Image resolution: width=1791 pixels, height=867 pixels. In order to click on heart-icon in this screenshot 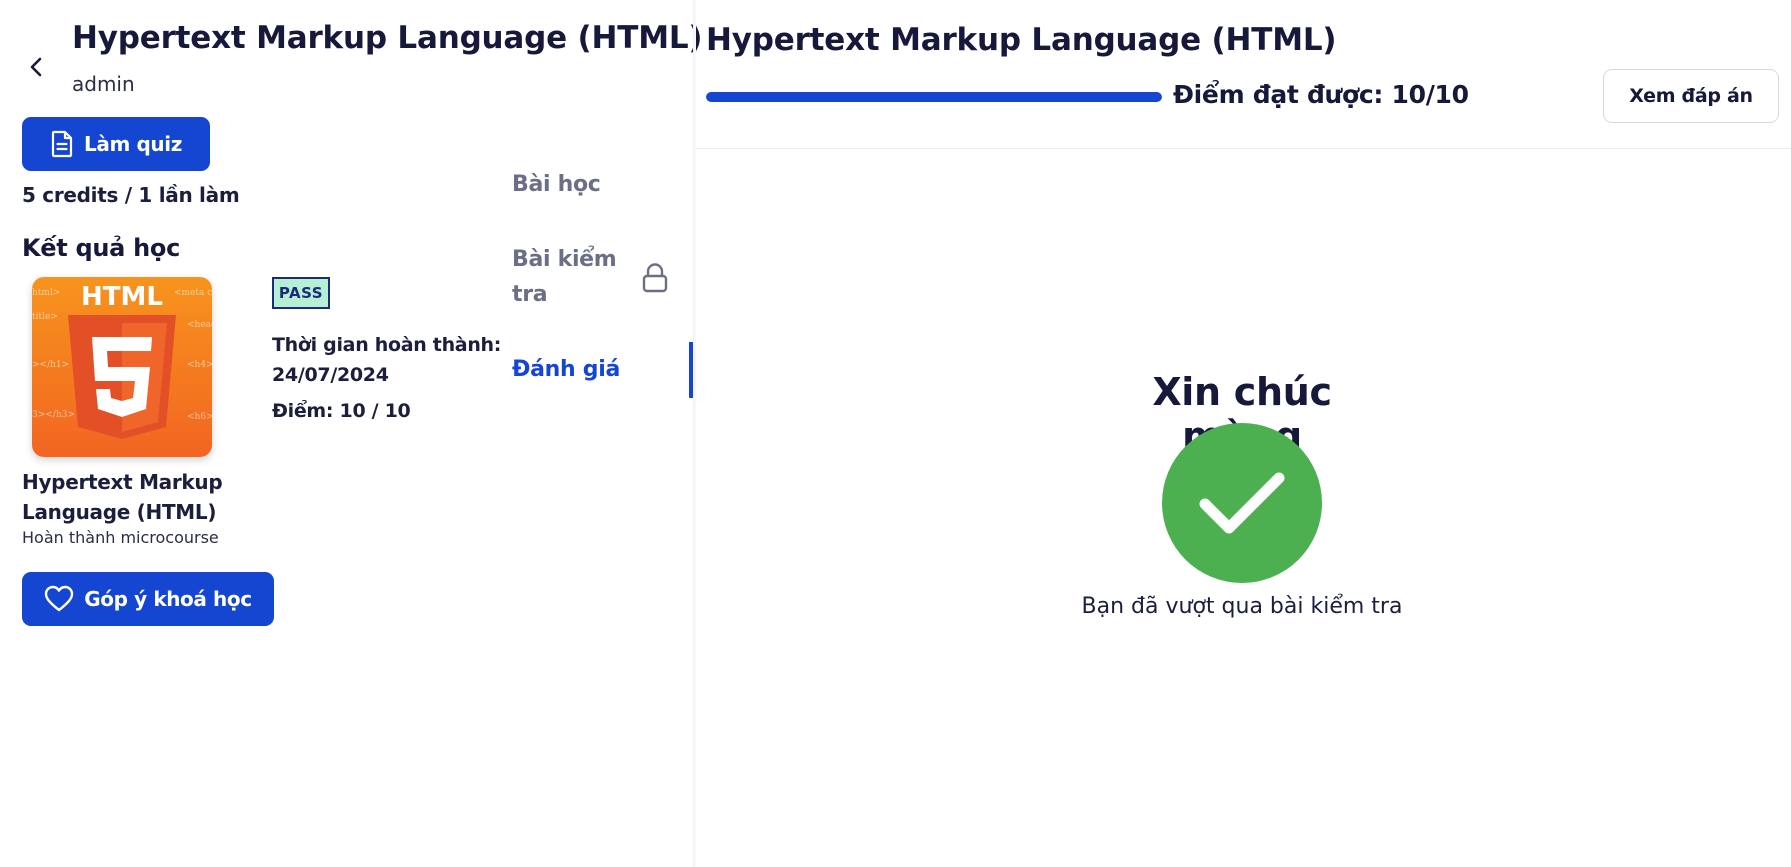, I will do `click(59, 598)`.